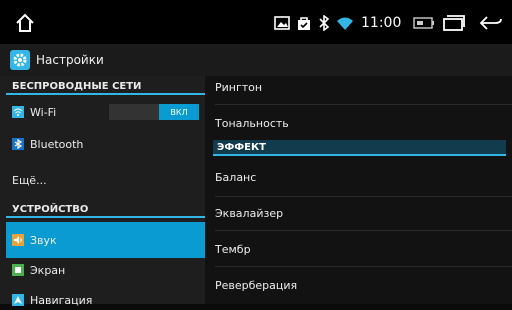  What do you see at coordinates (491, 23) in the screenshot?
I see `back-icon` at bounding box center [491, 23].